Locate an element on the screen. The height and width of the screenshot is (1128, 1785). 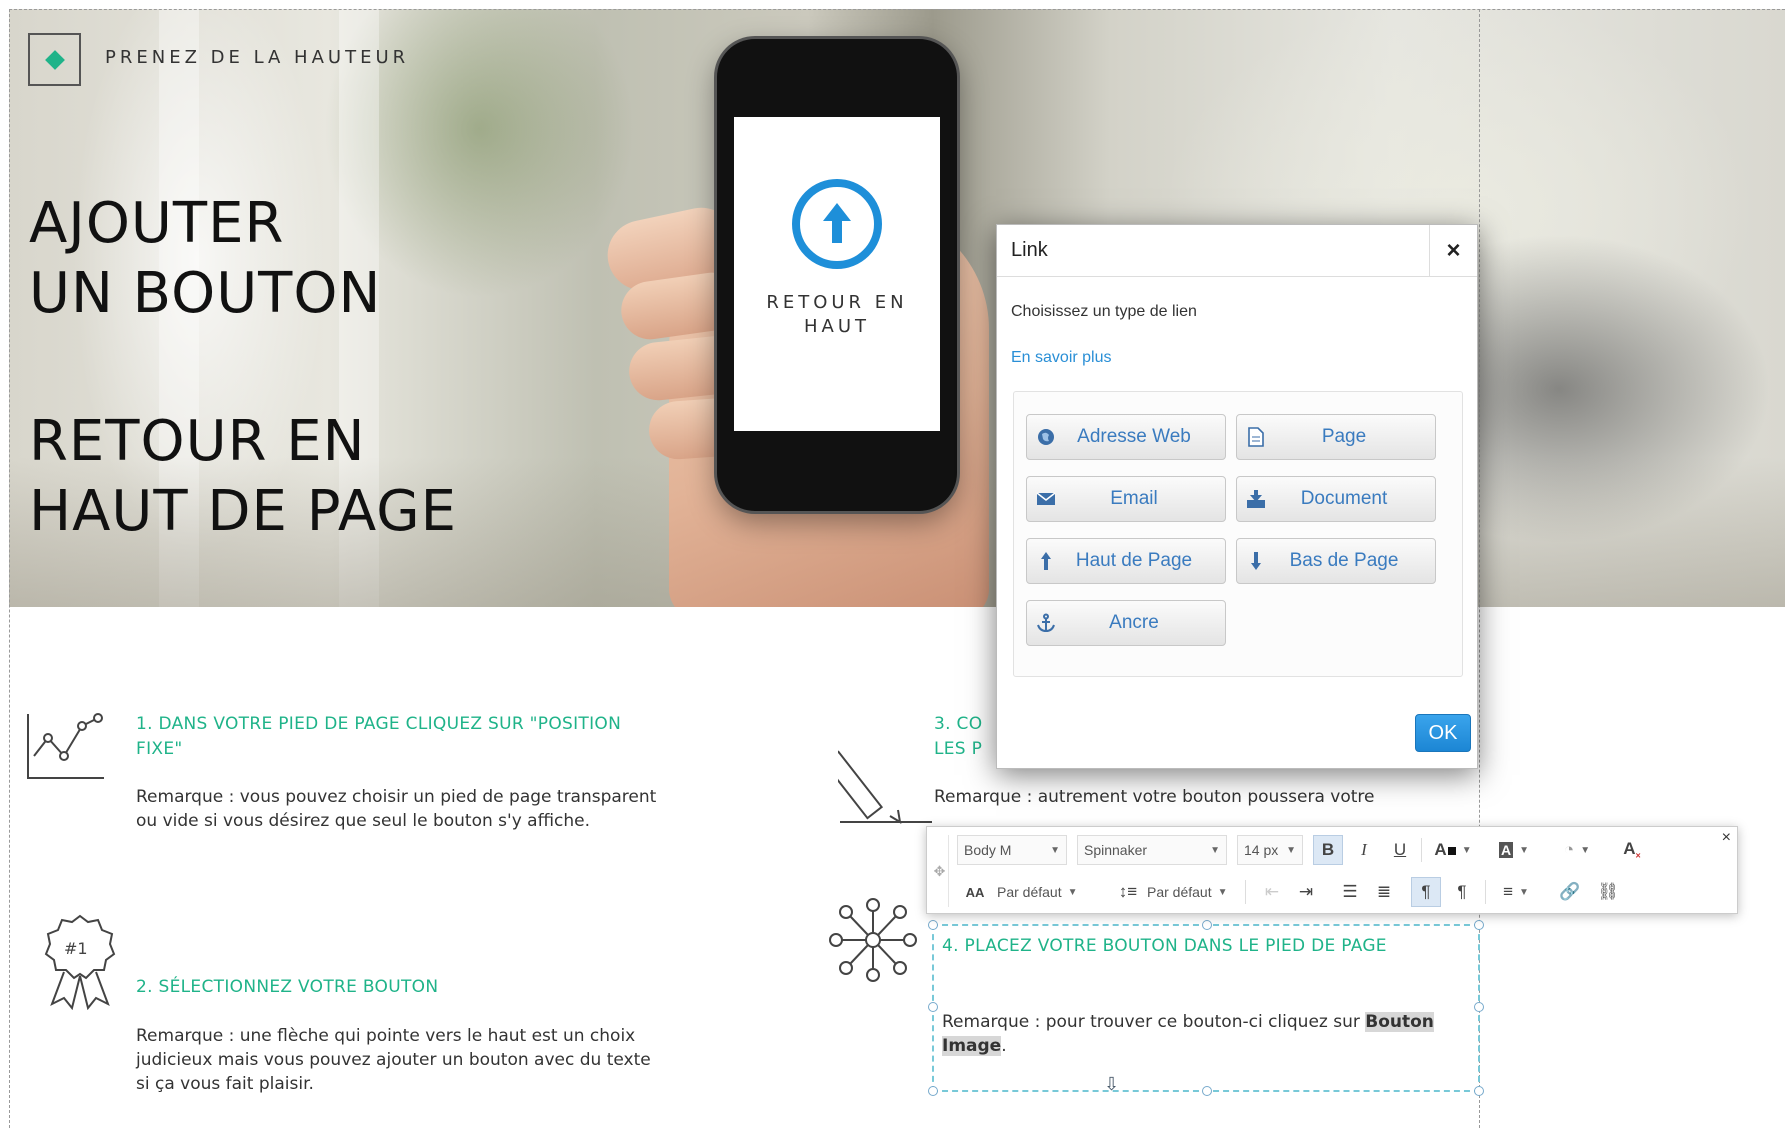
diamond-icon is located at coordinates (54, 59).